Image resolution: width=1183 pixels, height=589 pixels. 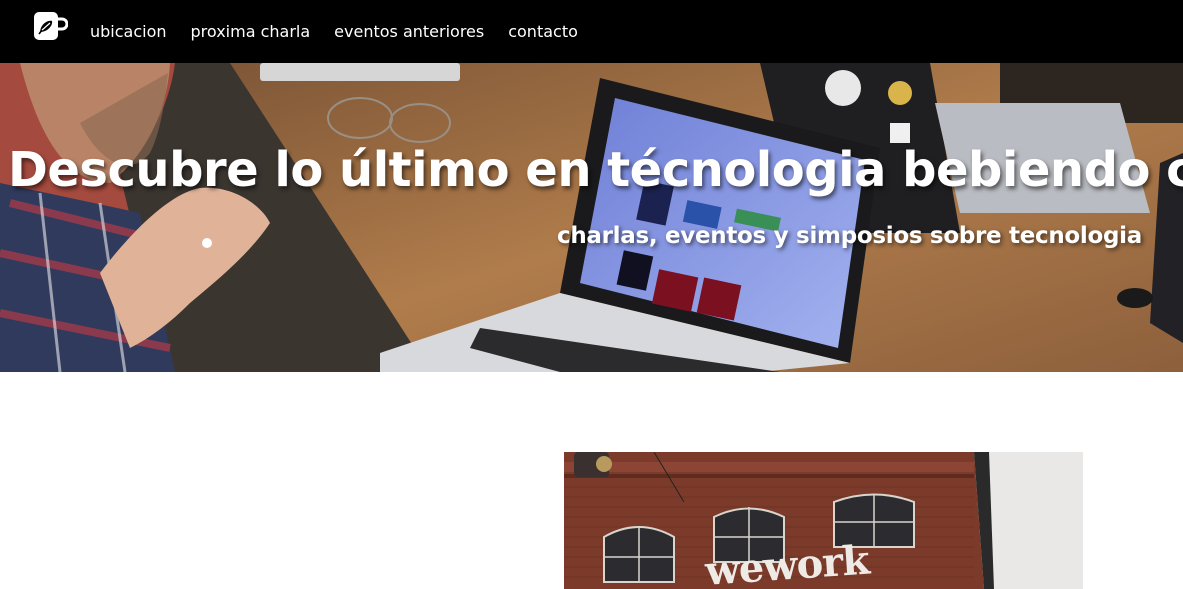 What do you see at coordinates (128, 31) in the screenshot?
I see `nav-link-ubicacion: ubicacion` at bounding box center [128, 31].